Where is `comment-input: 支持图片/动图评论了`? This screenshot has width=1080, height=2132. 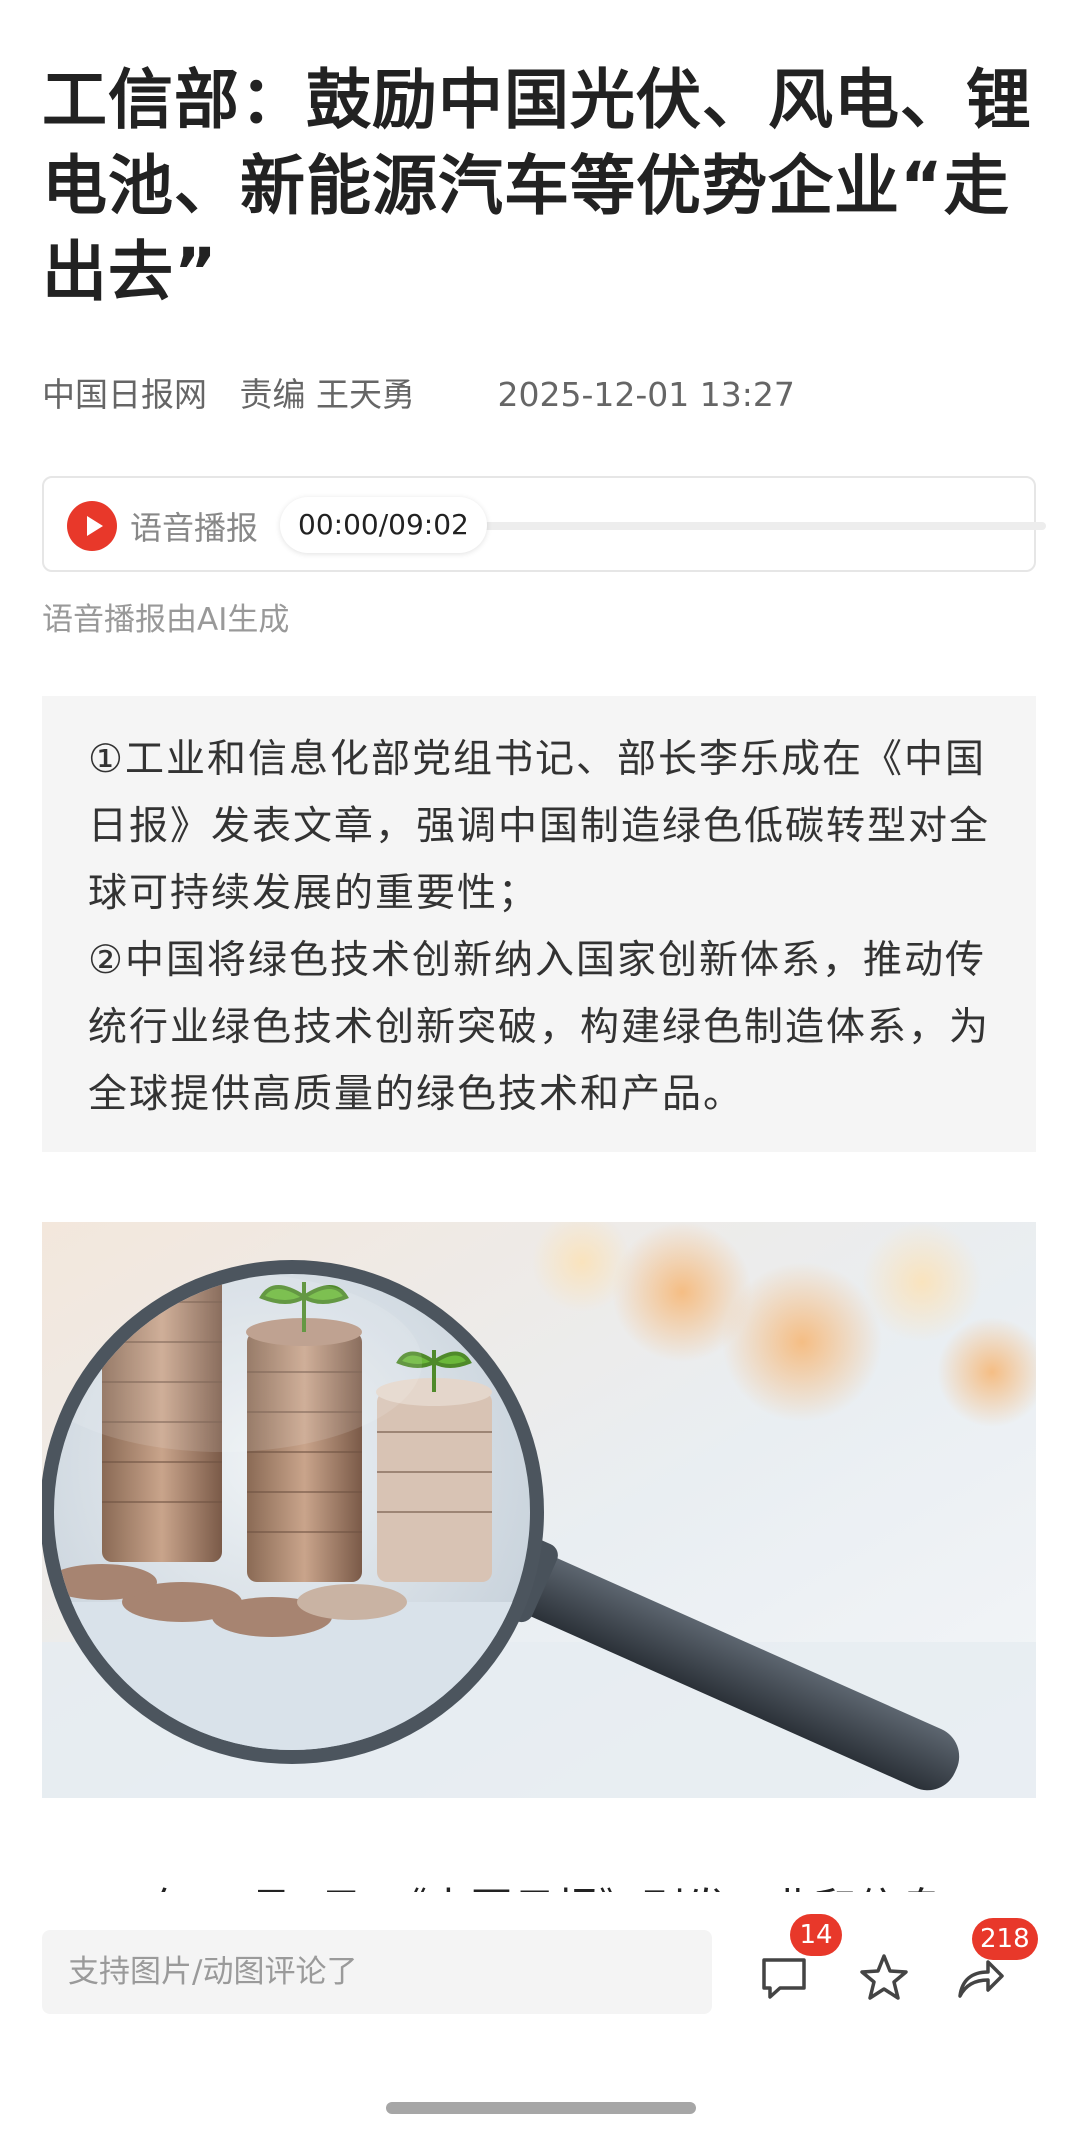
comment-input: 支持图片/动图评论了 is located at coordinates (377, 1972).